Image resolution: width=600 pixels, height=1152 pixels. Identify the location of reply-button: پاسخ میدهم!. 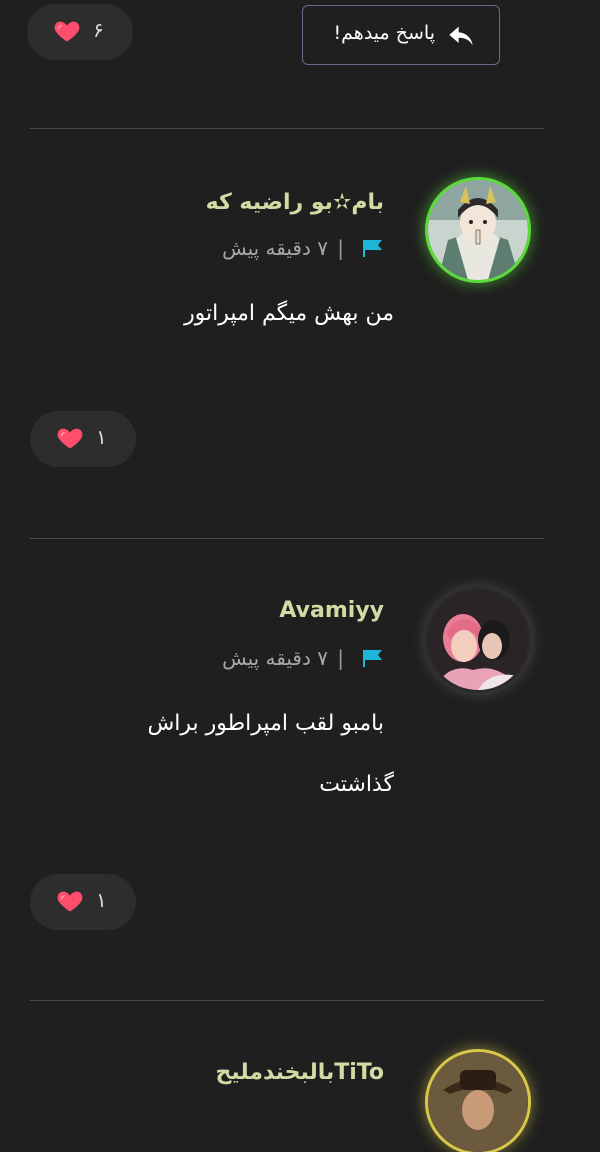
(401, 35).